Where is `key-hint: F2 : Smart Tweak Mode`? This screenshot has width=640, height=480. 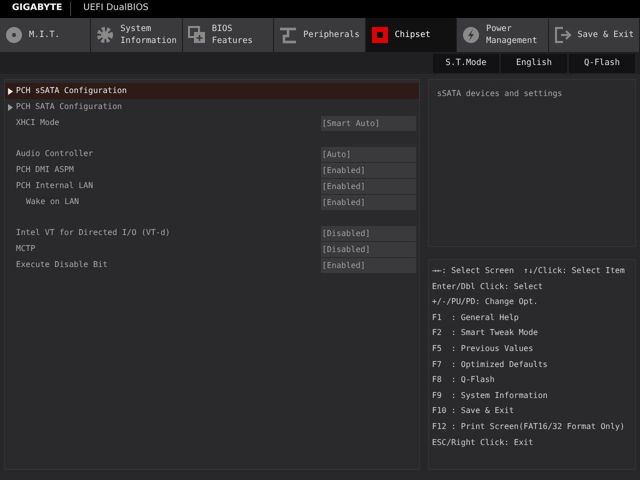 key-hint: F2 : Smart Tweak Mode is located at coordinates (485, 333).